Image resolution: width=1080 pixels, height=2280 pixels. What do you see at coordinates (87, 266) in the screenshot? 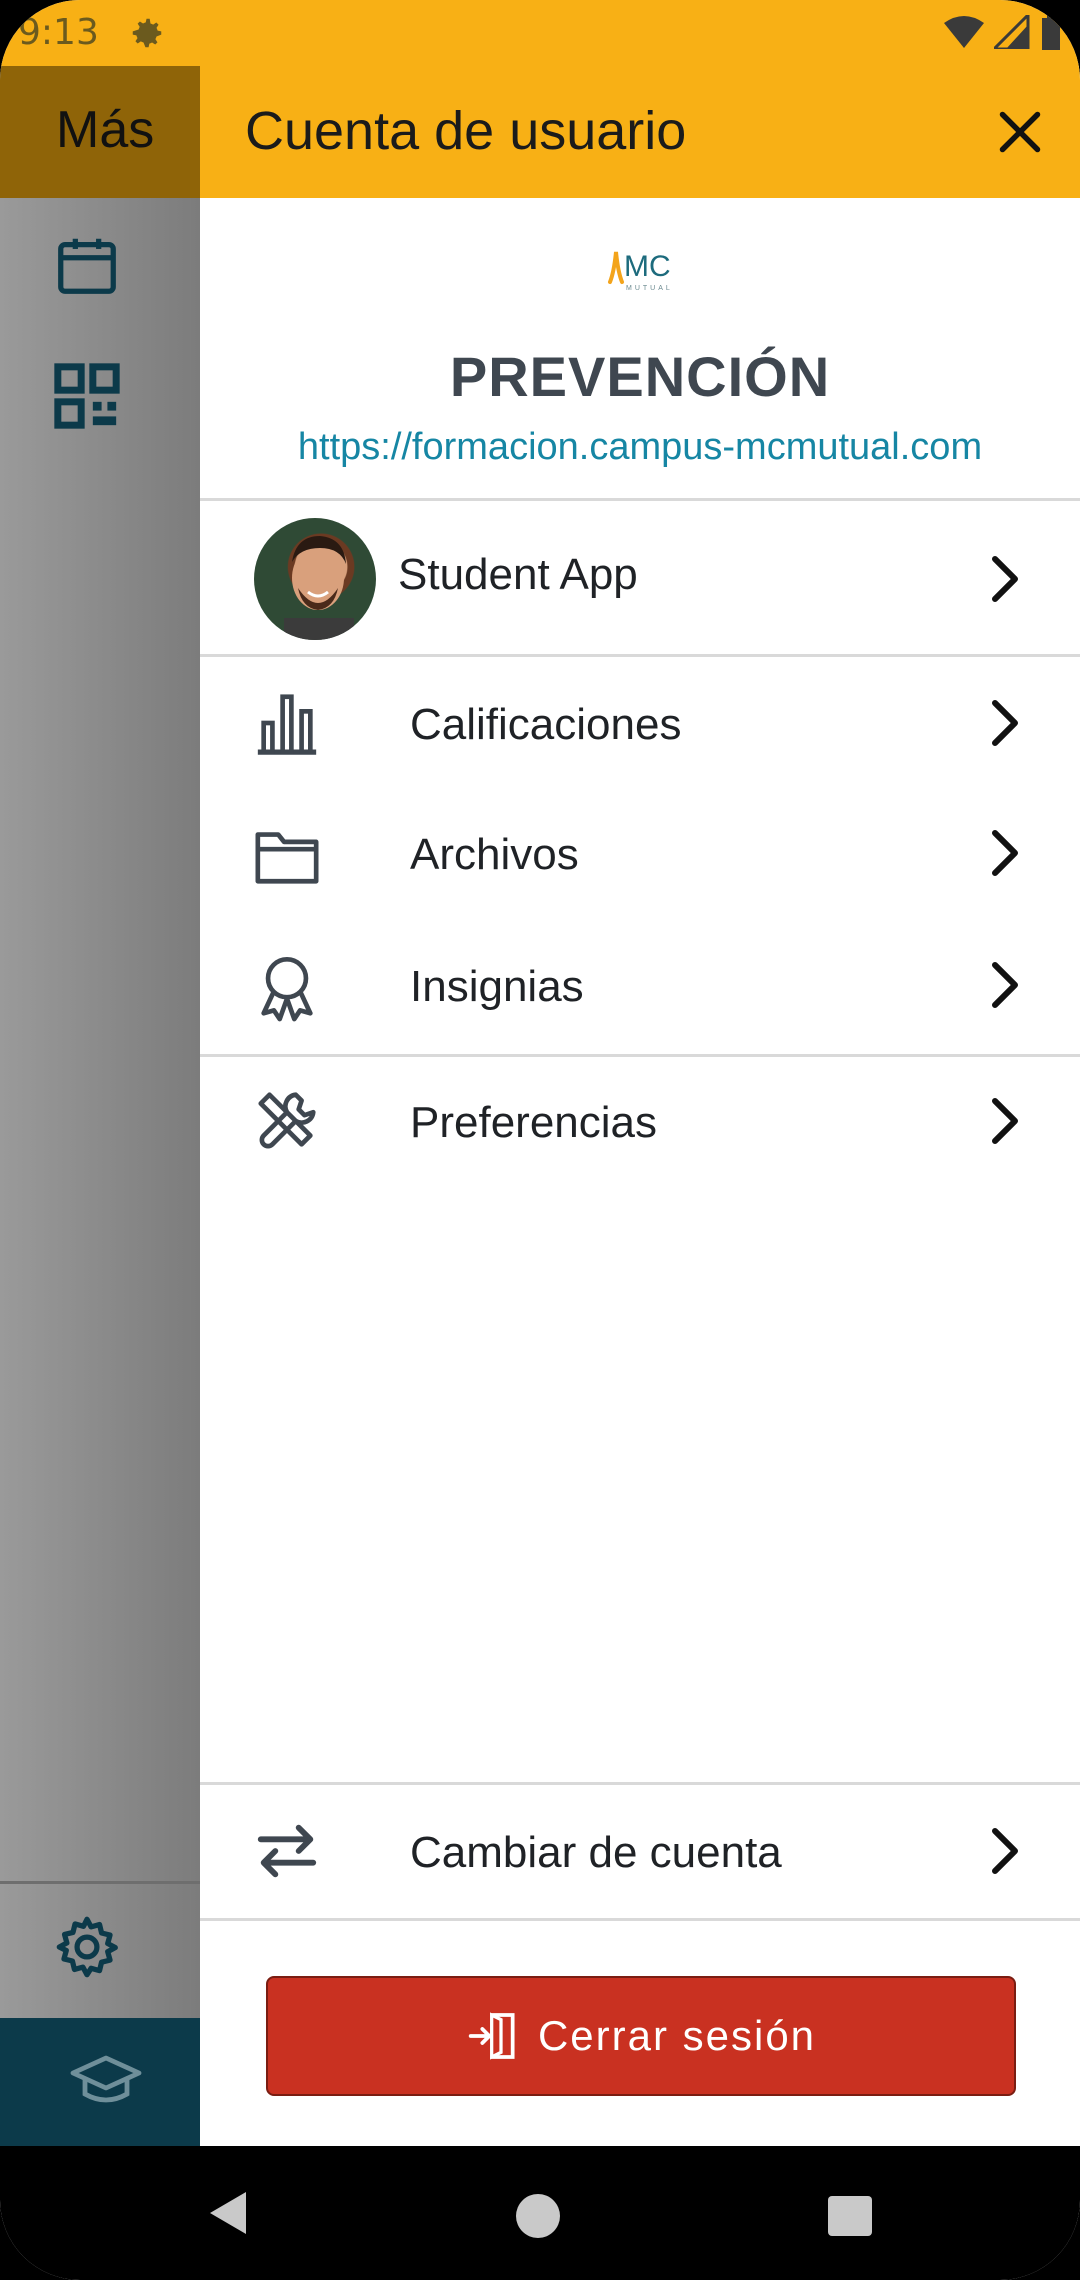
I see `calendar-icon` at bounding box center [87, 266].